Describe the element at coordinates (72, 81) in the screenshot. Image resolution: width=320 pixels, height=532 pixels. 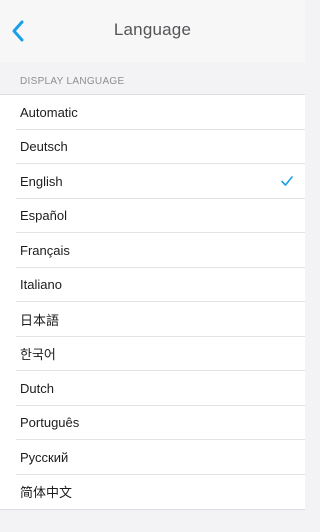
I see `section-header-display-language: DISPLAY LANGUAGE` at that location.